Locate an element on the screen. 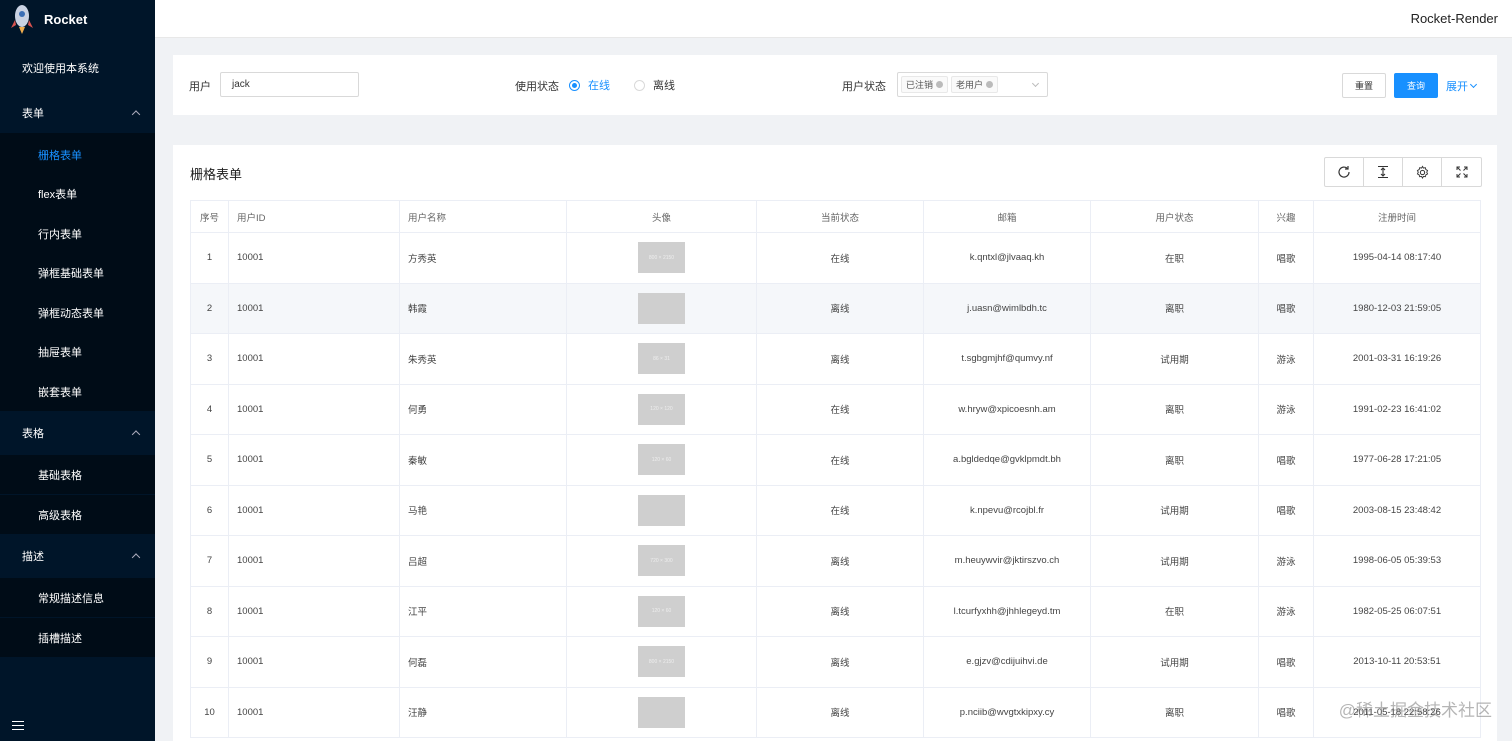 This screenshot has width=1512, height=741. menu-item-modal-basic-form: 弹框基础表单 is located at coordinates (77, 272).